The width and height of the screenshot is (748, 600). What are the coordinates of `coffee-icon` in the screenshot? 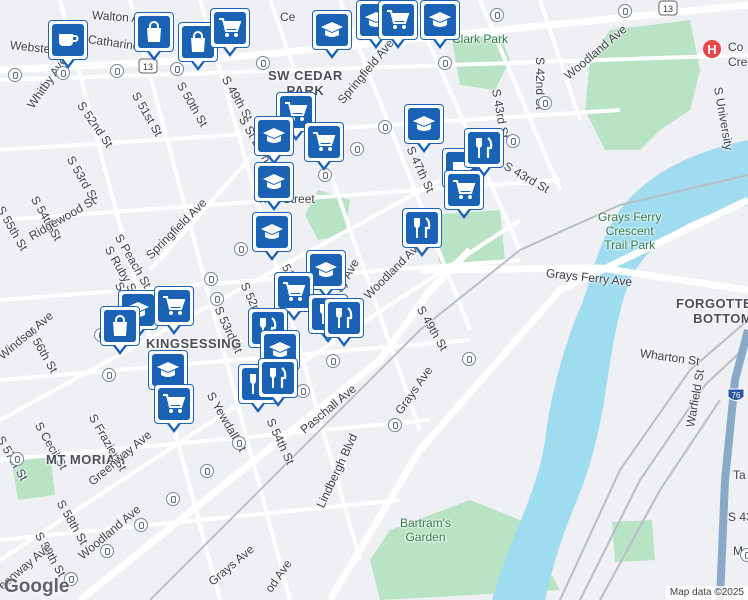 It's located at (68, 40).